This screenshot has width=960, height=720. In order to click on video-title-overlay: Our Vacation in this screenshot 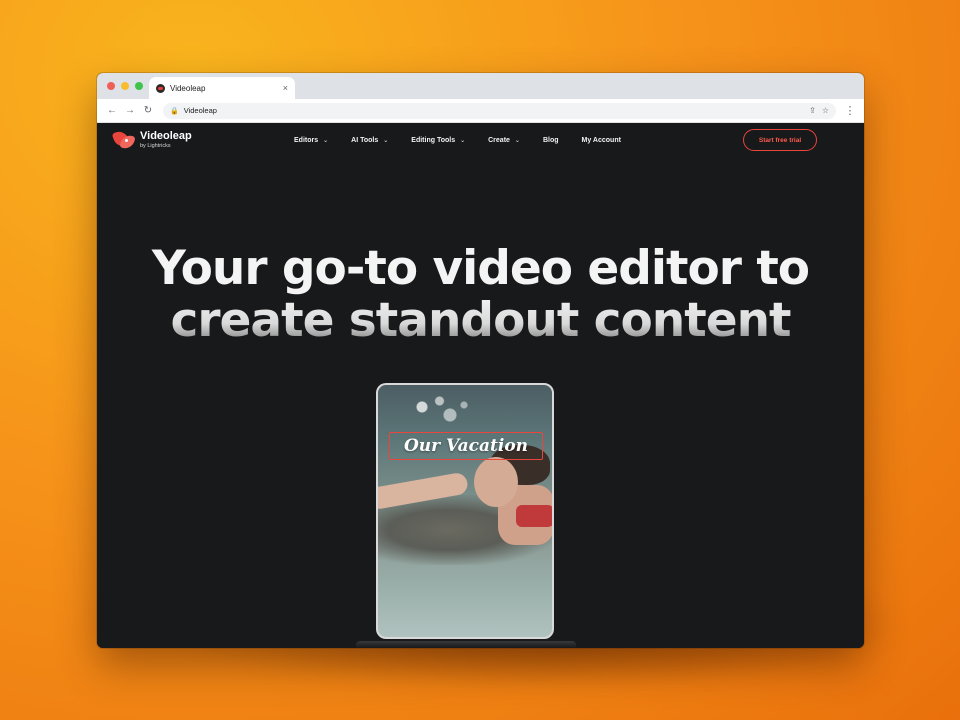, I will do `click(466, 446)`.